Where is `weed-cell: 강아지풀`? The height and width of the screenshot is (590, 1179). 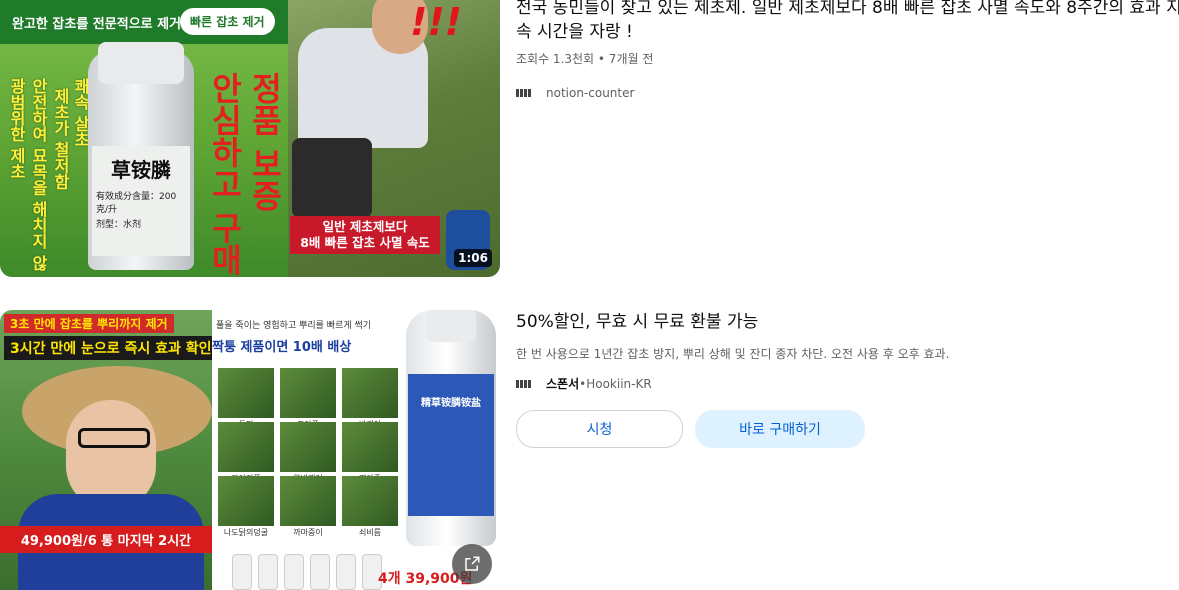
weed-cell: 강아지풀 is located at coordinates (246, 452).